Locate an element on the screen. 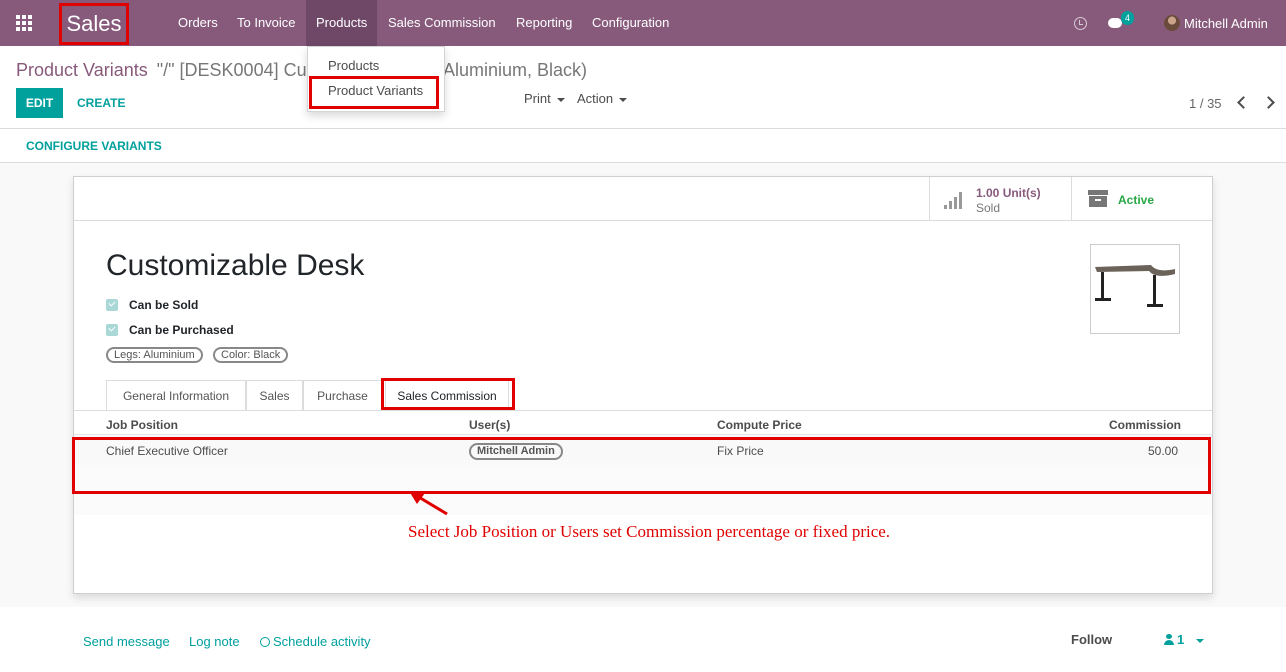  action-dropdown: Action is located at coordinates (602, 98).